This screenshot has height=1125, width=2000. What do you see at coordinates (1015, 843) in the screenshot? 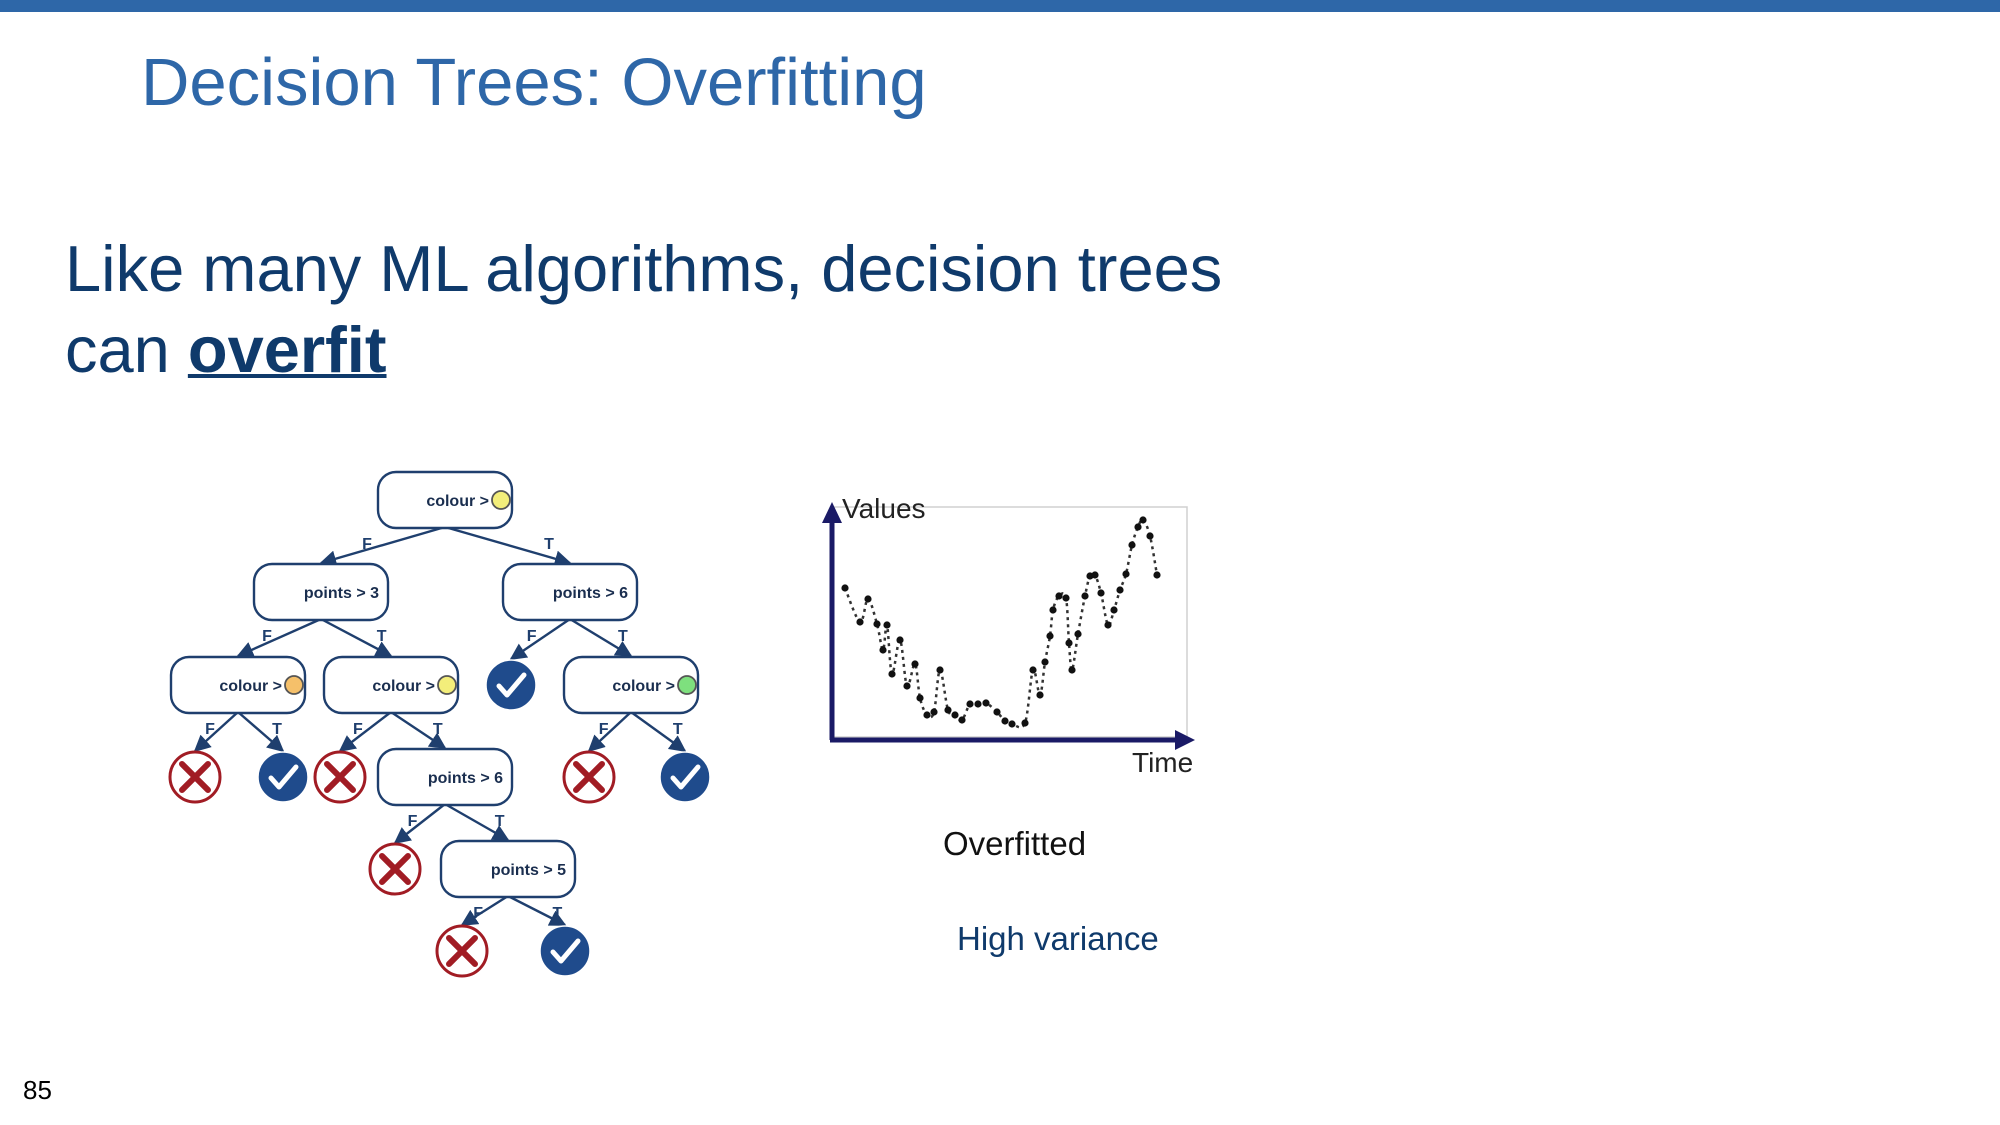
I see `plot-caption: Overfitted` at bounding box center [1015, 843].